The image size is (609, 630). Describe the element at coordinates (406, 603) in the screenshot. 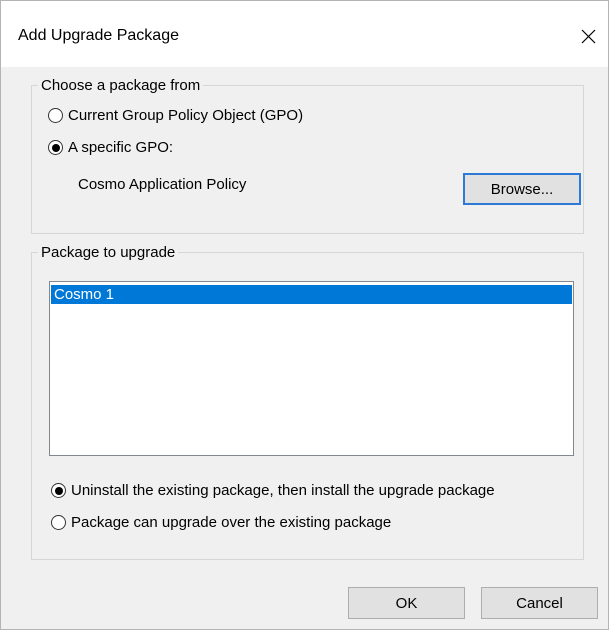

I see `ok-button: OK` at that location.